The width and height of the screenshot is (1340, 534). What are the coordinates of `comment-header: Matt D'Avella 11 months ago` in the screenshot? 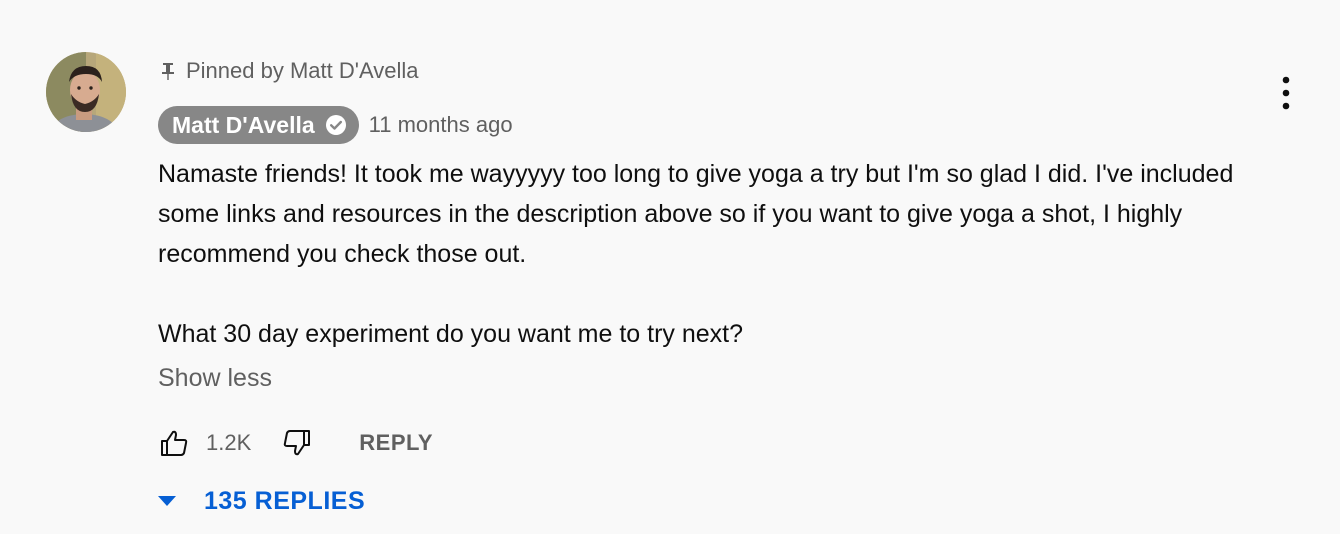 It's located at (335, 125).